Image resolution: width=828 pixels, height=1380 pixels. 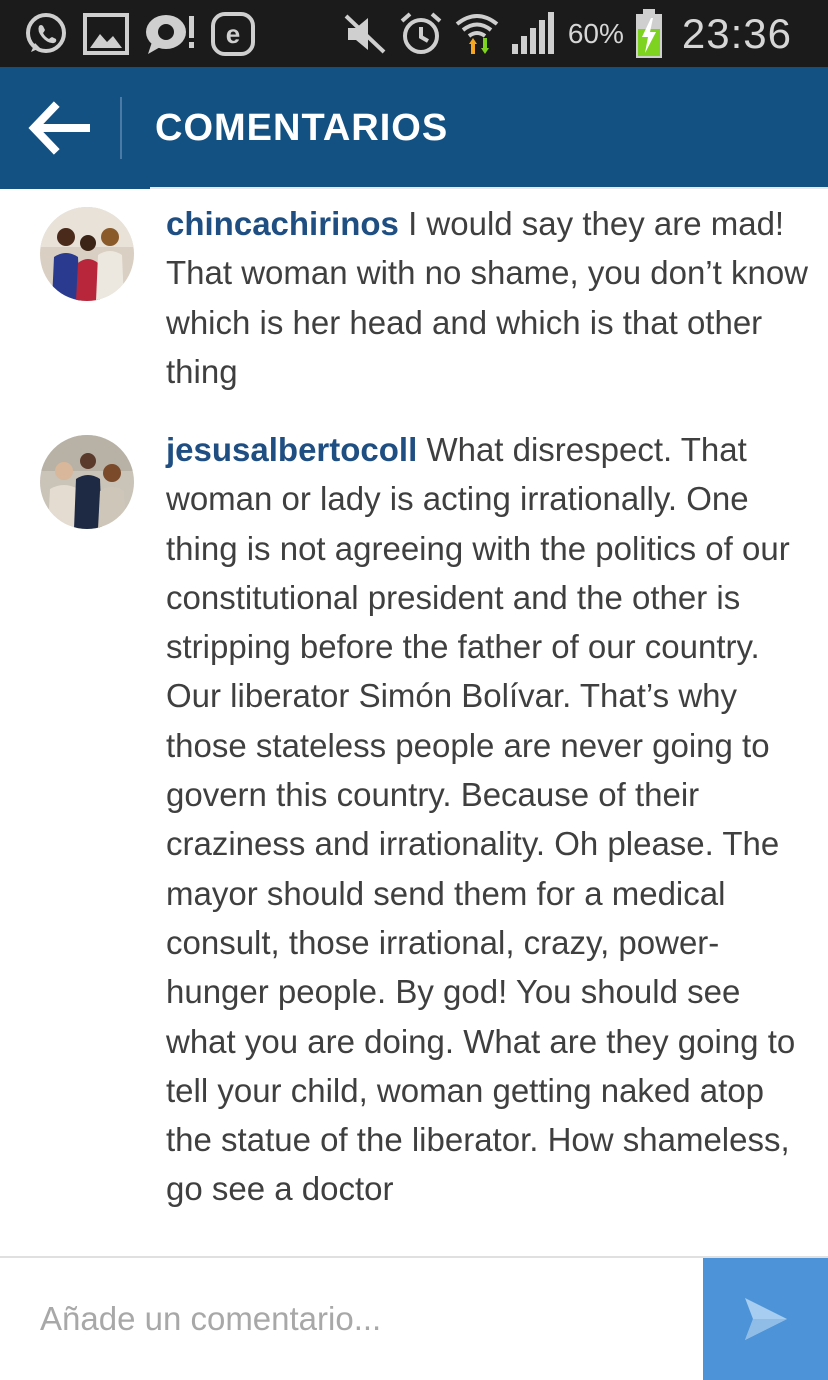 I want to click on svg-text: e, so click(x=233, y=34).